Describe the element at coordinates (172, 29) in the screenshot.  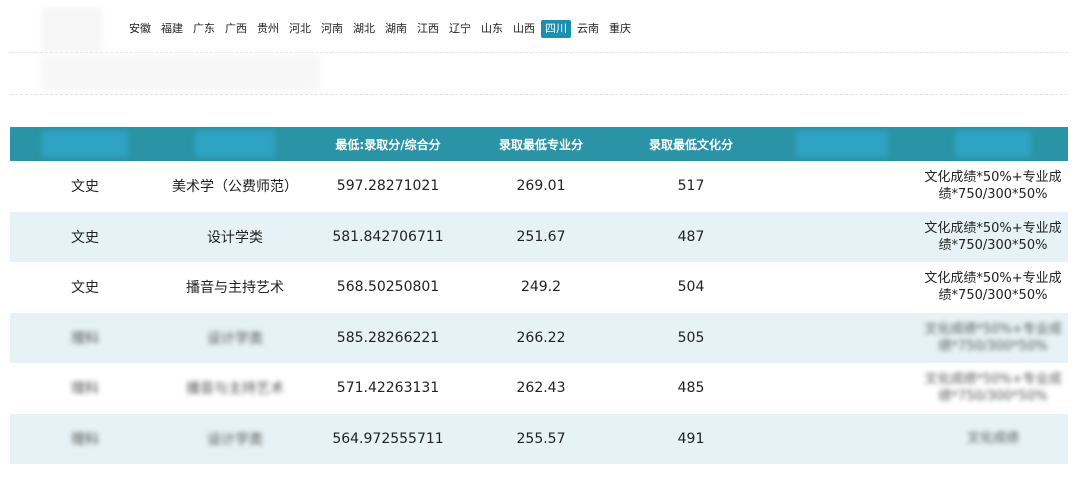
I see `province-tab: 福建` at that location.